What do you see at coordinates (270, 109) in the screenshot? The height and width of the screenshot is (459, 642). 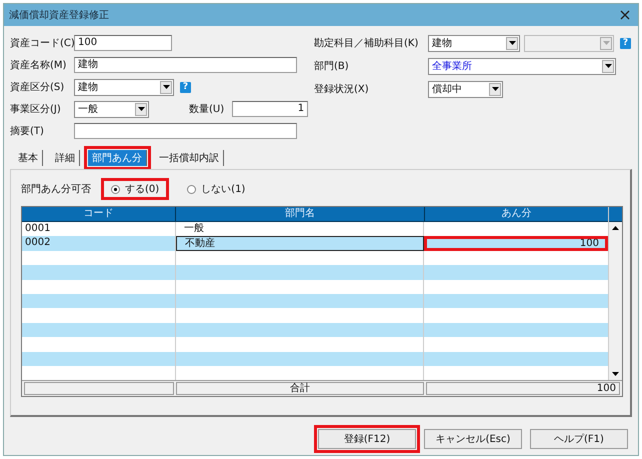 I see `input-field: 1` at bounding box center [270, 109].